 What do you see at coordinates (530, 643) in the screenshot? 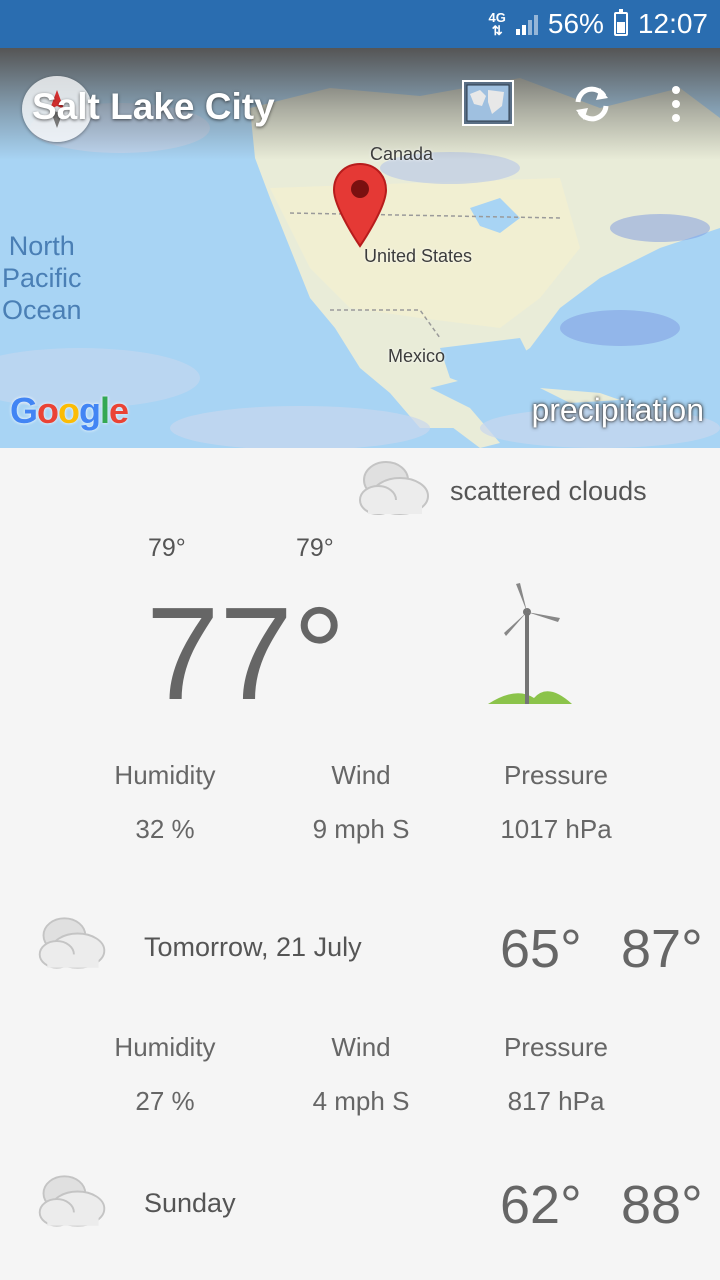
I see `wind-turbine-icon` at bounding box center [530, 643].